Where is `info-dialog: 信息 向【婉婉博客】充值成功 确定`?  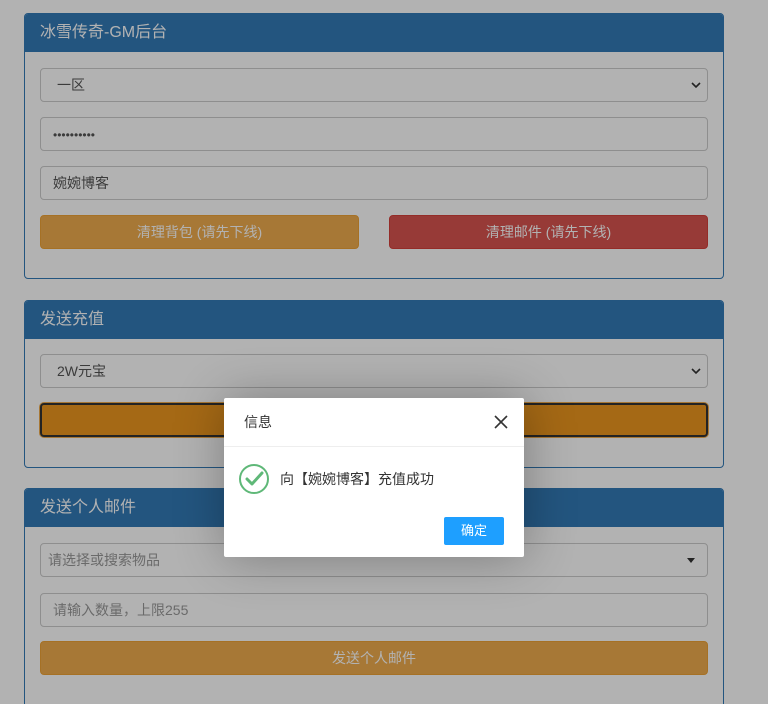
info-dialog: 信息 向【婉婉博客】充值成功 确定 is located at coordinates (374, 477).